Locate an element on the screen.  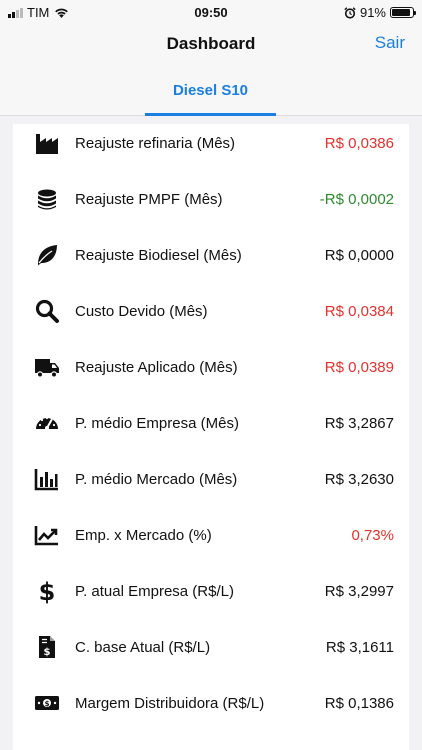
list-item: P. médio Mercado (Mês) R$ 3,2630 is located at coordinates (211, 479).